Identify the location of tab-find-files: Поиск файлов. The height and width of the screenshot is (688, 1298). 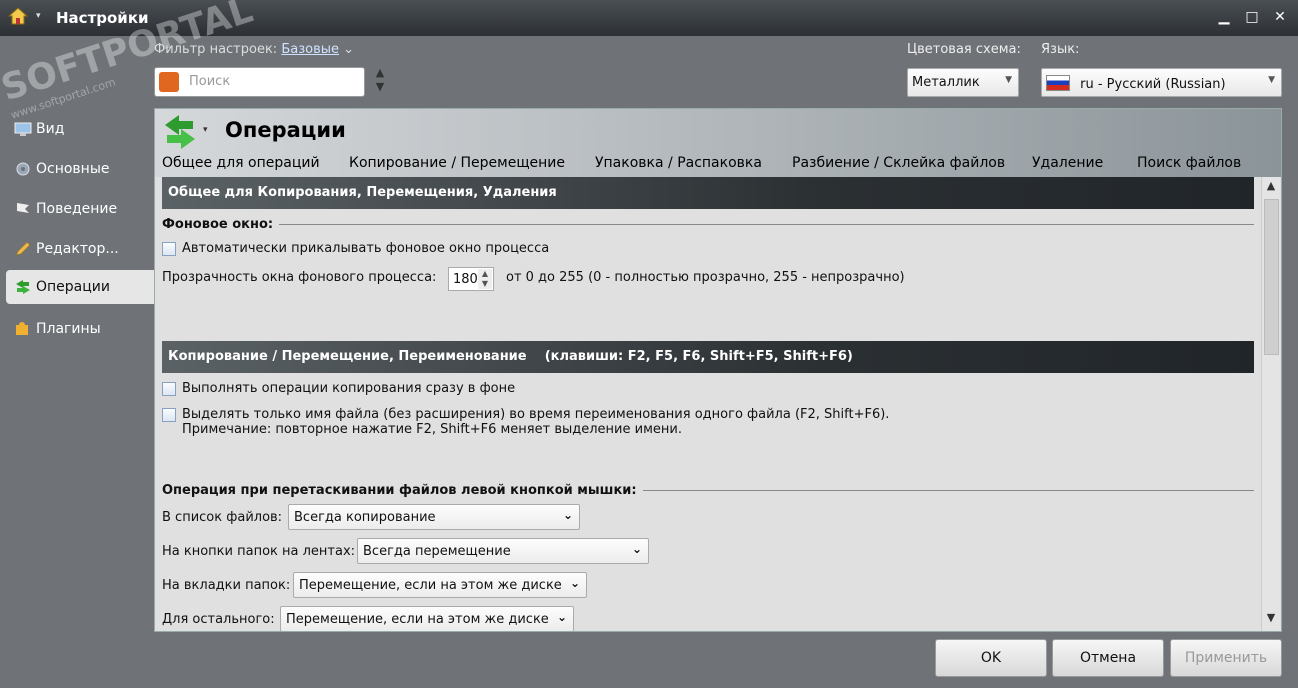
(1189, 163).